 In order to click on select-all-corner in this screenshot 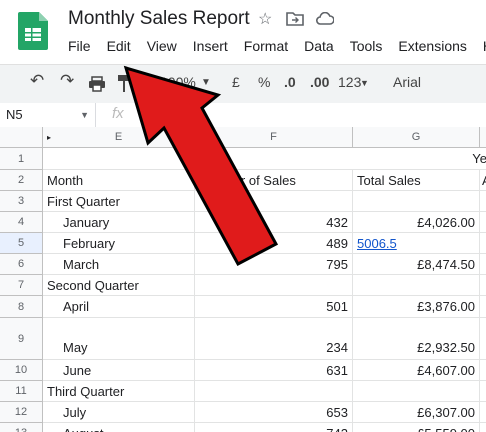, I will do `click(21, 137)`.